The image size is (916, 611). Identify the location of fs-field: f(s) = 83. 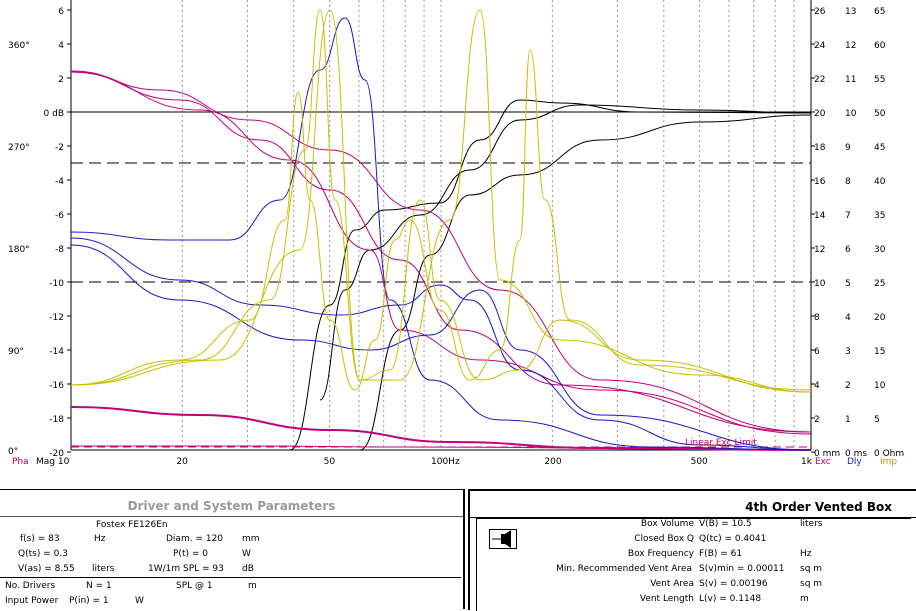
(40, 539).